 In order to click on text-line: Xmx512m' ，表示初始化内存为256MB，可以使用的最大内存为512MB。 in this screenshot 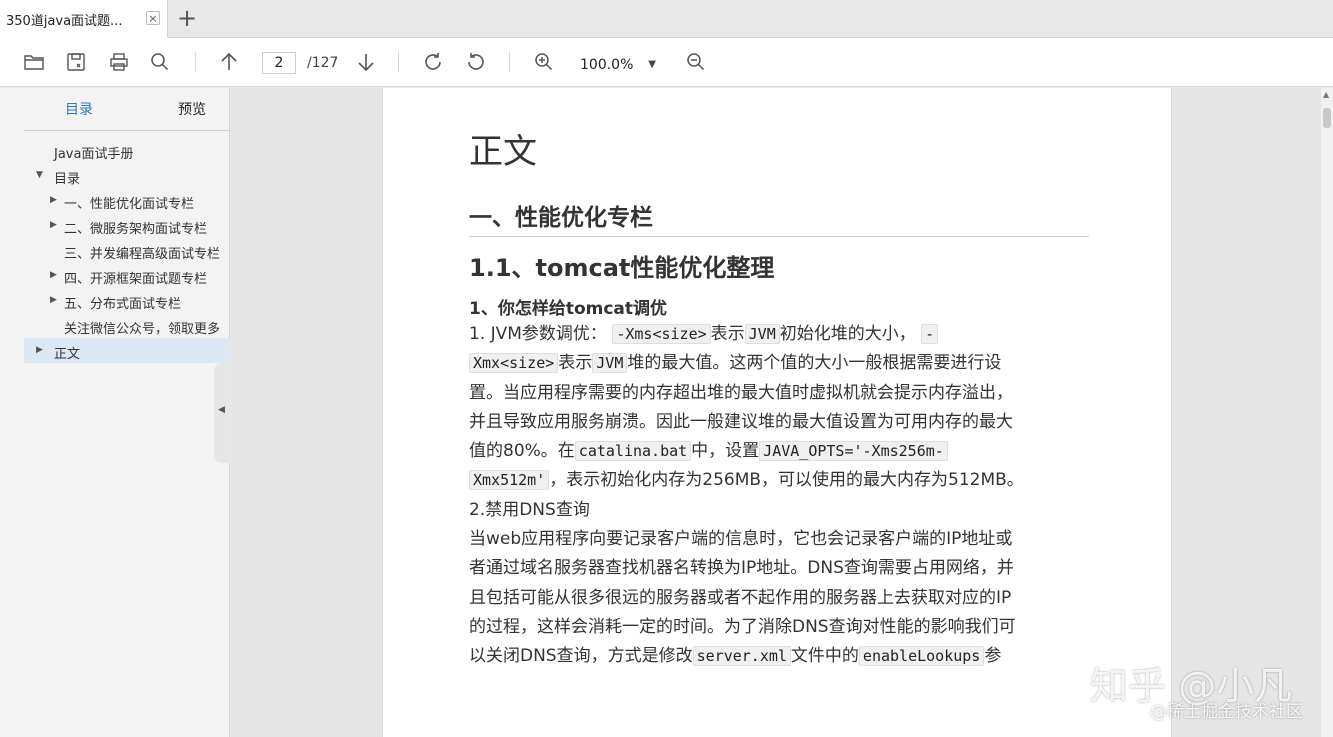, I will do `click(779, 480)`.